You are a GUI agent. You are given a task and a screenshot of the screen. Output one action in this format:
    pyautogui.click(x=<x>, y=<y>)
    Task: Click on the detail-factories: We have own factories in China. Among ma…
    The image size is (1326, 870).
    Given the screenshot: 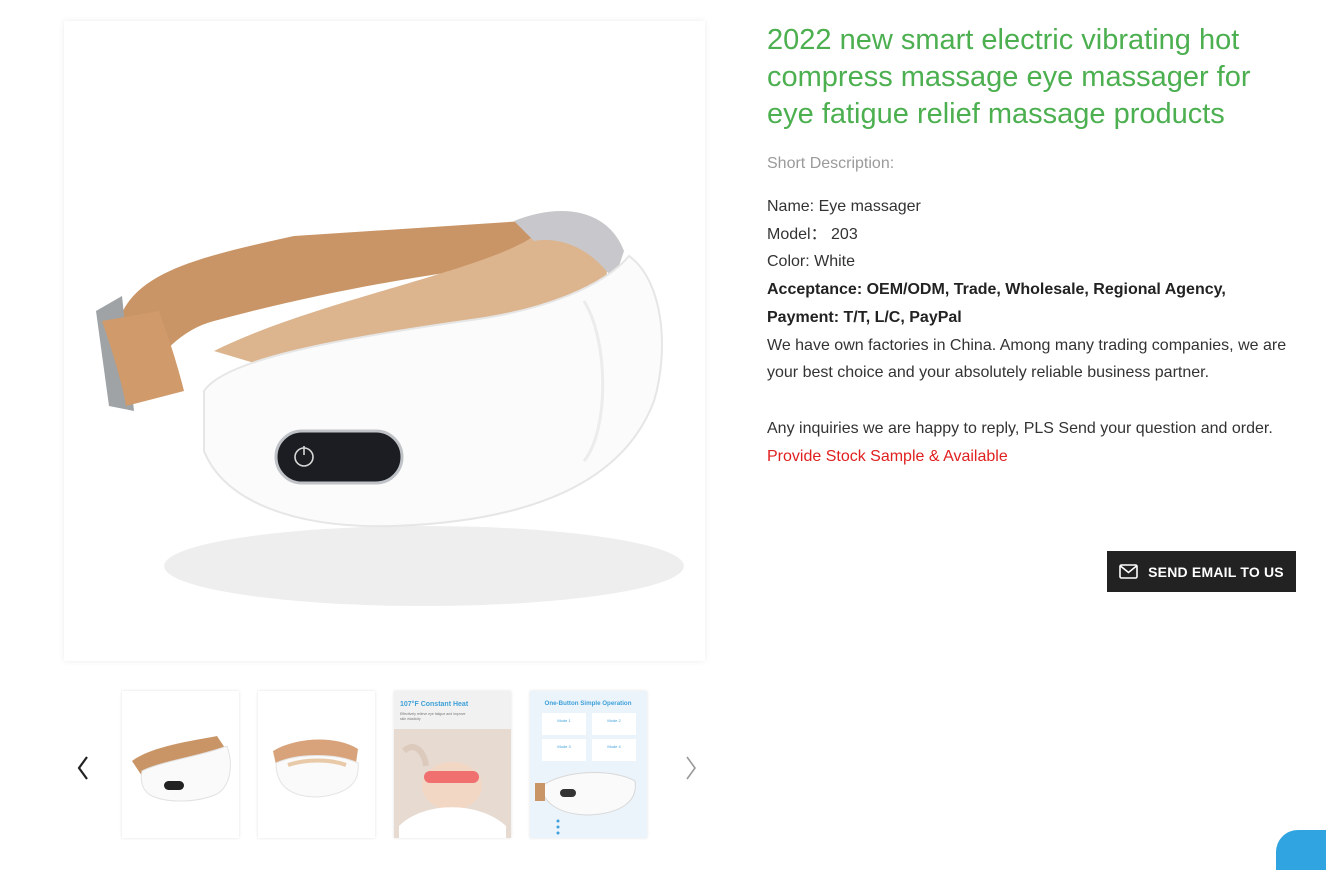 What is the action you would take?
    pyautogui.click(x=1027, y=359)
    